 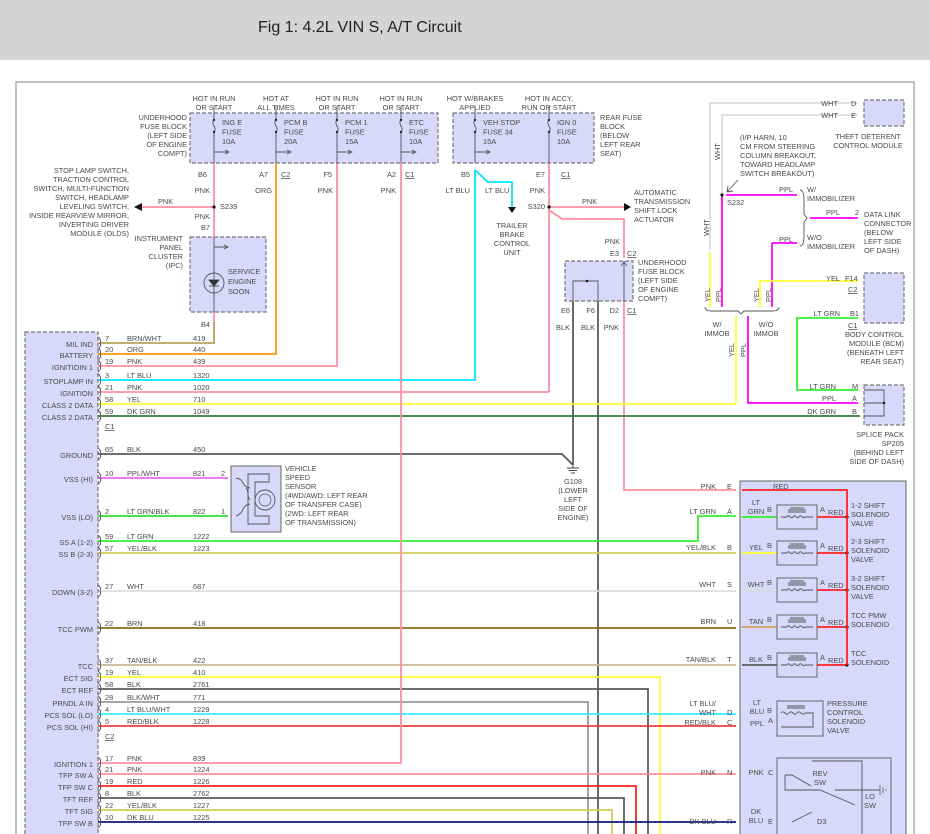 What do you see at coordinates (79, 811) in the screenshot?
I see `pcm-pin-label: TFT SIG` at bounding box center [79, 811].